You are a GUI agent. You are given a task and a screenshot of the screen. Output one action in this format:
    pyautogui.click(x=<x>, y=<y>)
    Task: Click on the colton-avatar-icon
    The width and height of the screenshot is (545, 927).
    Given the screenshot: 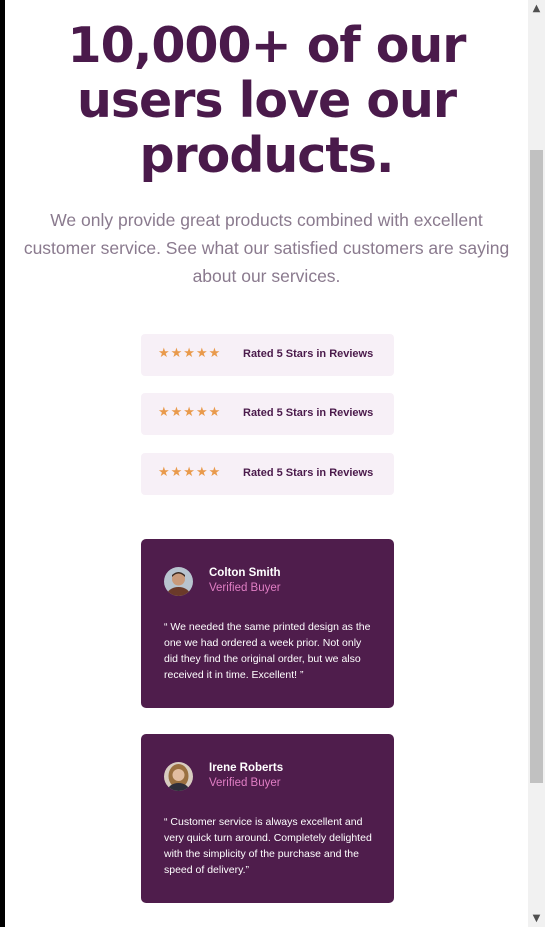 What is the action you would take?
    pyautogui.click(x=178, y=581)
    